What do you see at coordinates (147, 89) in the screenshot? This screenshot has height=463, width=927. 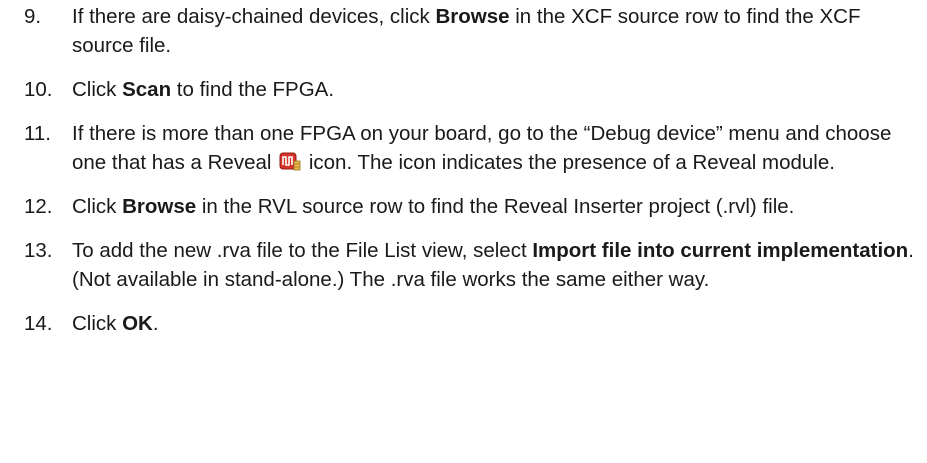 I see `step-emphasis: Scan` at bounding box center [147, 89].